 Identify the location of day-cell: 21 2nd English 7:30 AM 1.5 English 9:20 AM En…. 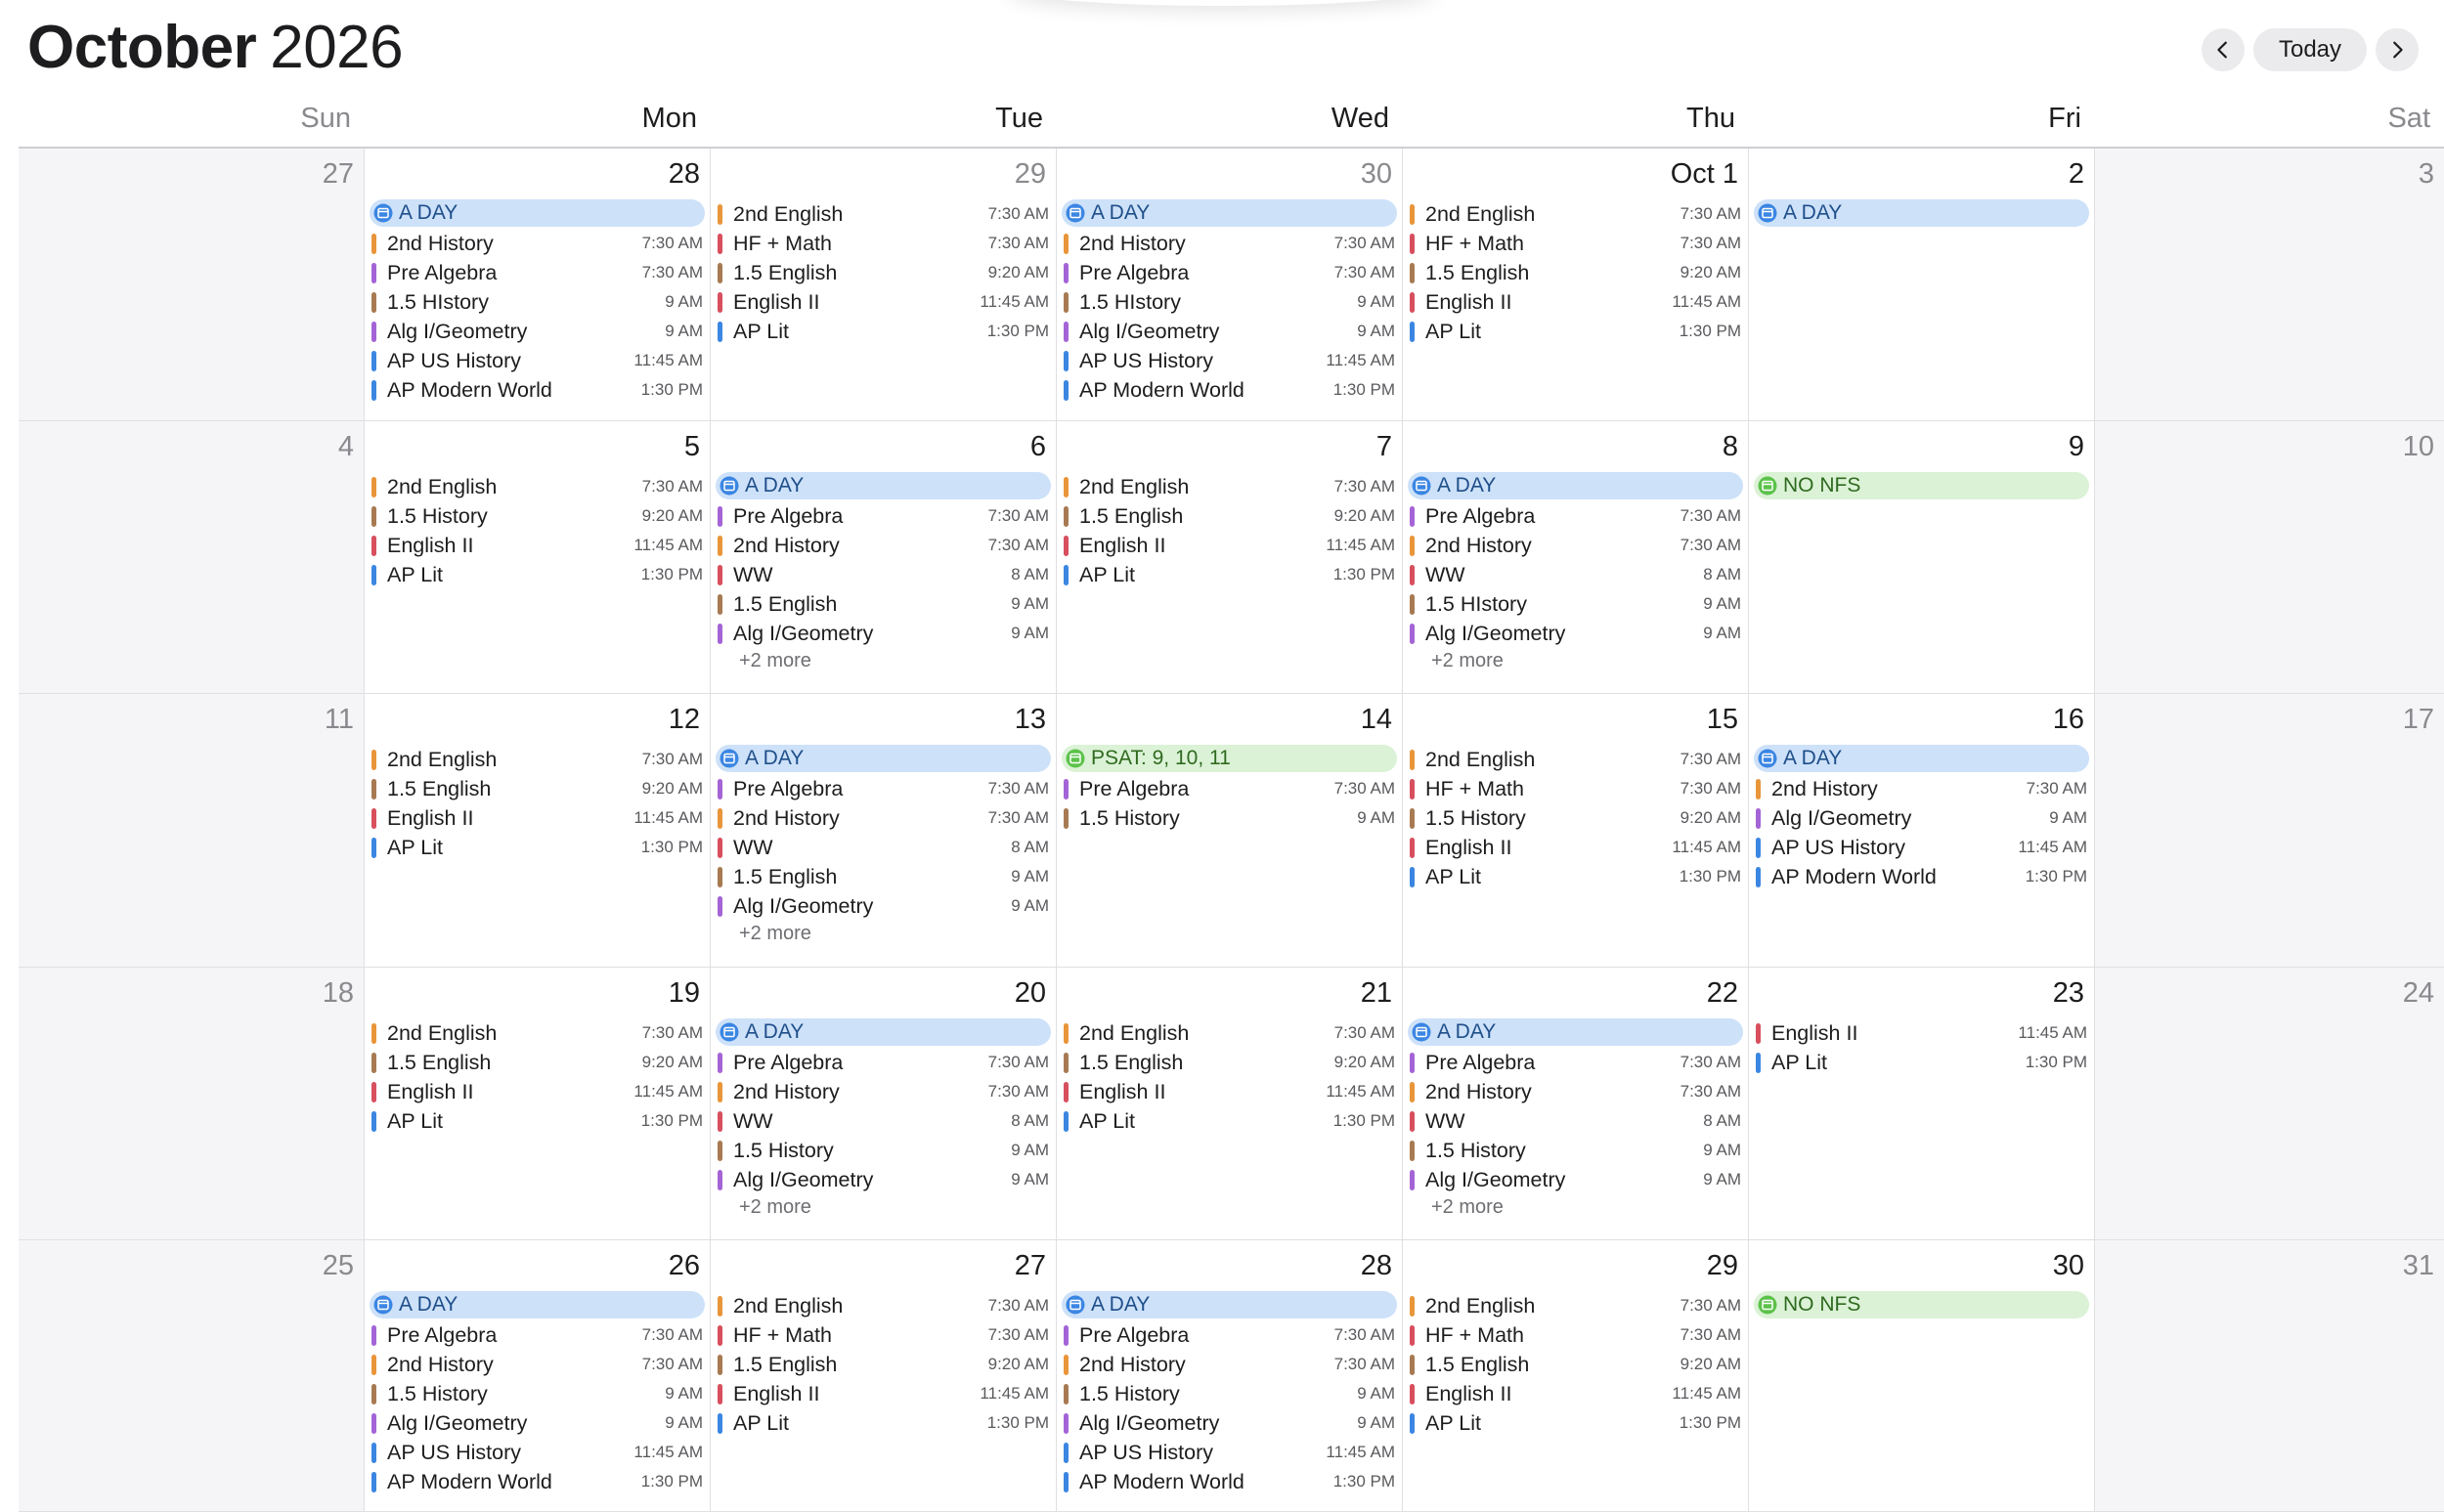
(1230, 1104).